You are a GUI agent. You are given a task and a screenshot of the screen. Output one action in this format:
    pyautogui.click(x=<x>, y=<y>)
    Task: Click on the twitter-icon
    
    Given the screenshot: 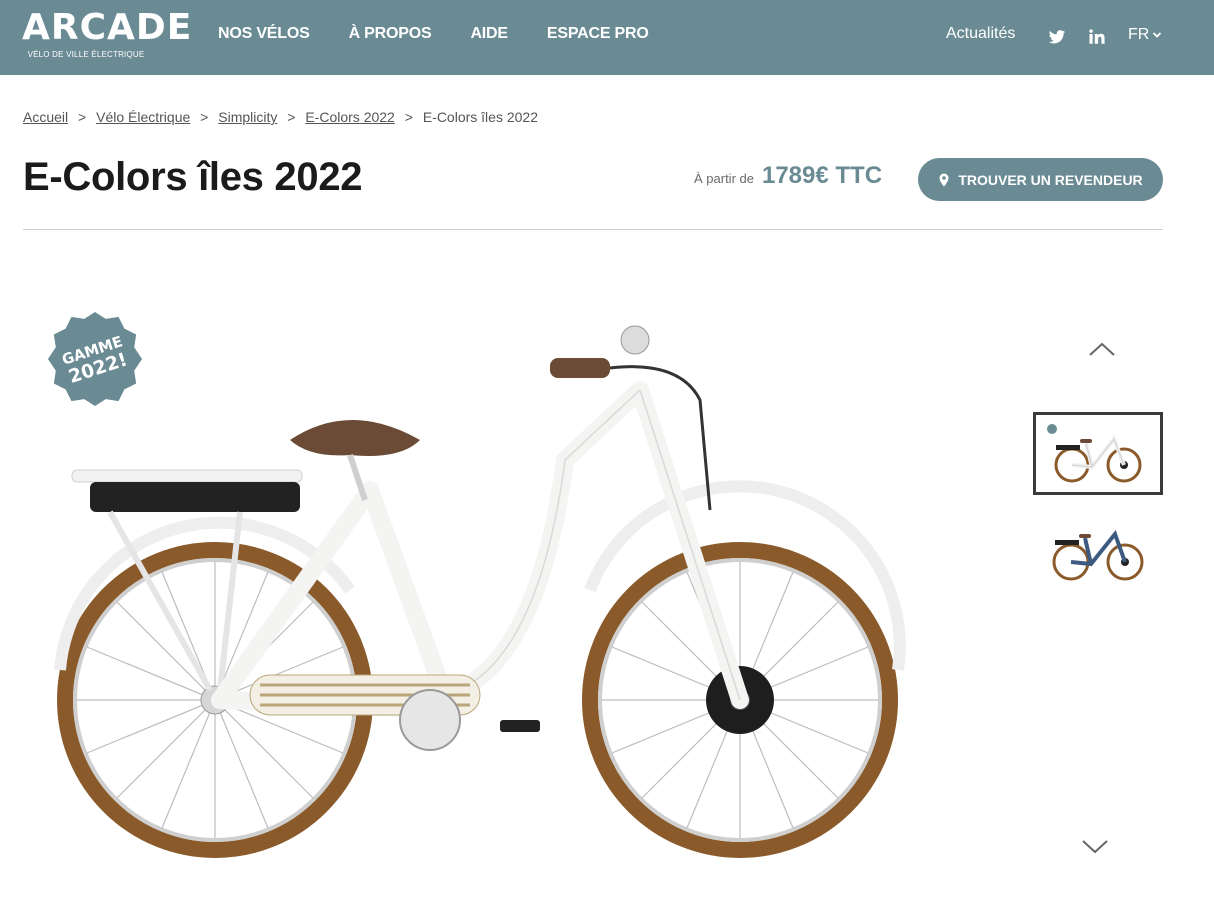 What is the action you would take?
    pyautogui.click(x=1057, y=37)
    